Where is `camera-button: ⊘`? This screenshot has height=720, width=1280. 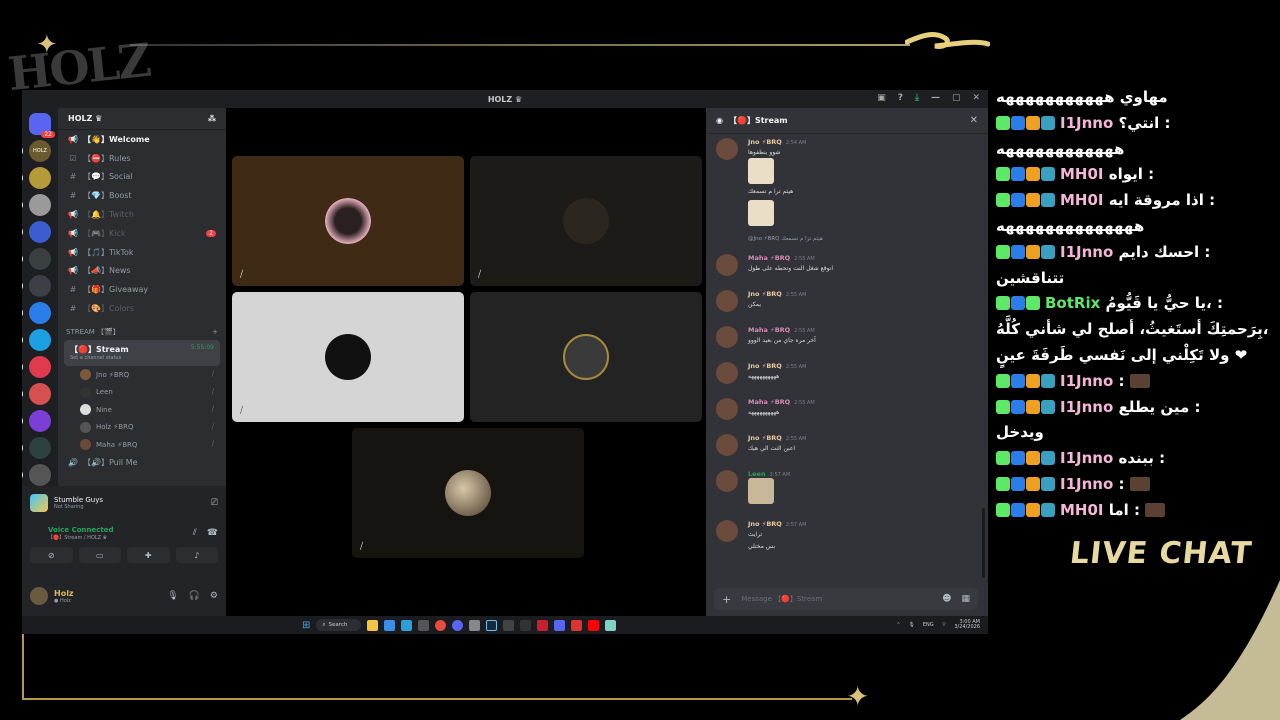 camera-button: ⊘ is located at coordinates (51, 555).